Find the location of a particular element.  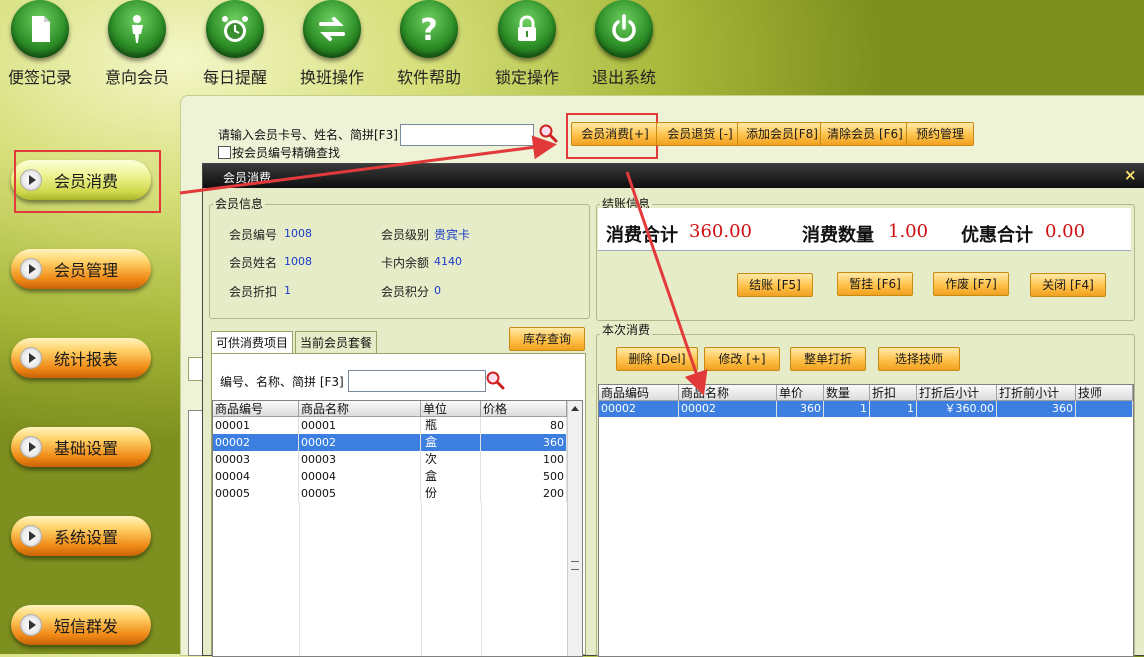

member-return-button: 会员退货 [-] is located at coordinates (700, 134).